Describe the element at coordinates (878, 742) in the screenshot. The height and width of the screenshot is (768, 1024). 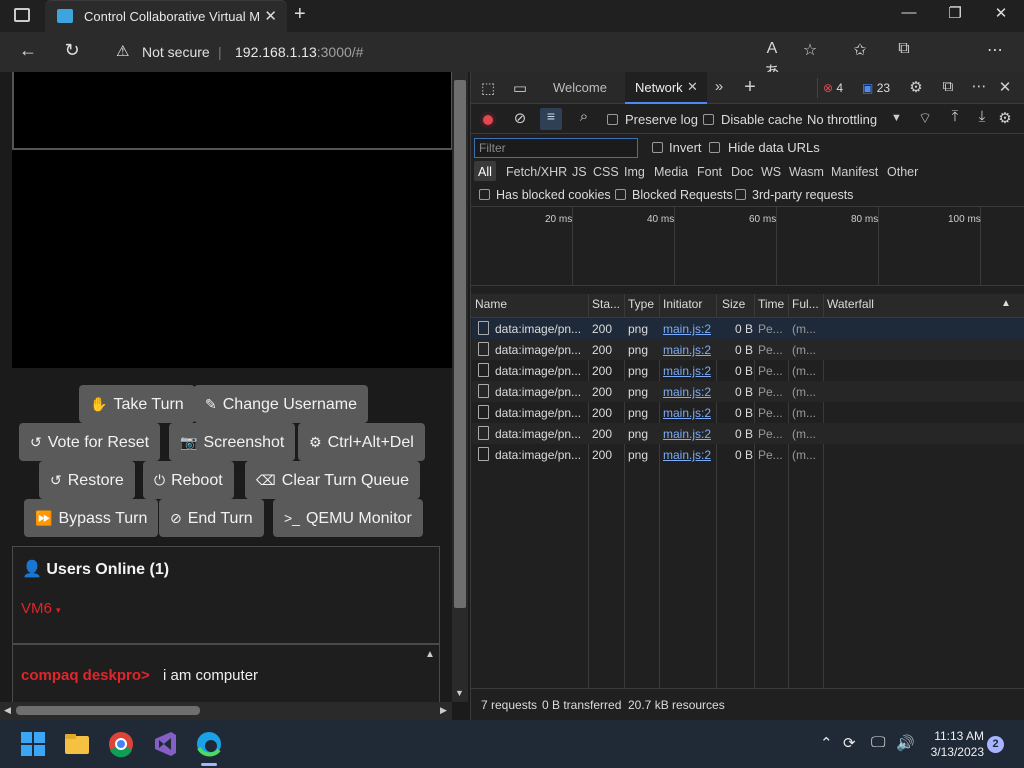
I see `network-icon: 🖵` at that location.